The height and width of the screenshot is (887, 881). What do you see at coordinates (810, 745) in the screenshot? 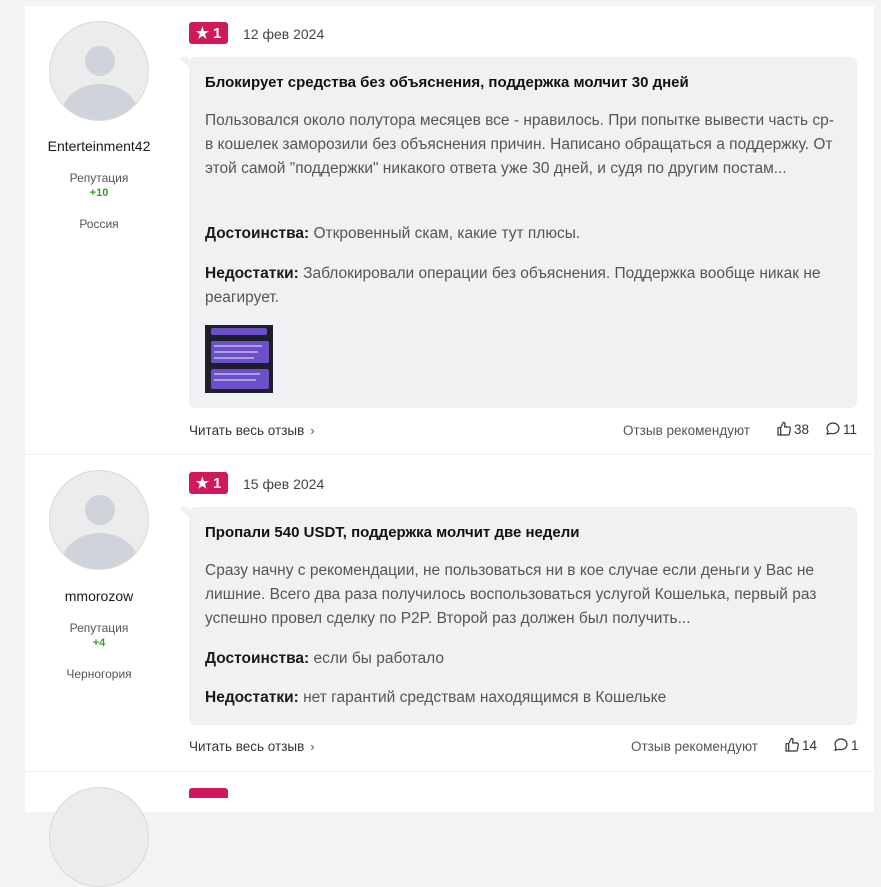
I see `like-count: 14` at bounding box center [810, 745].